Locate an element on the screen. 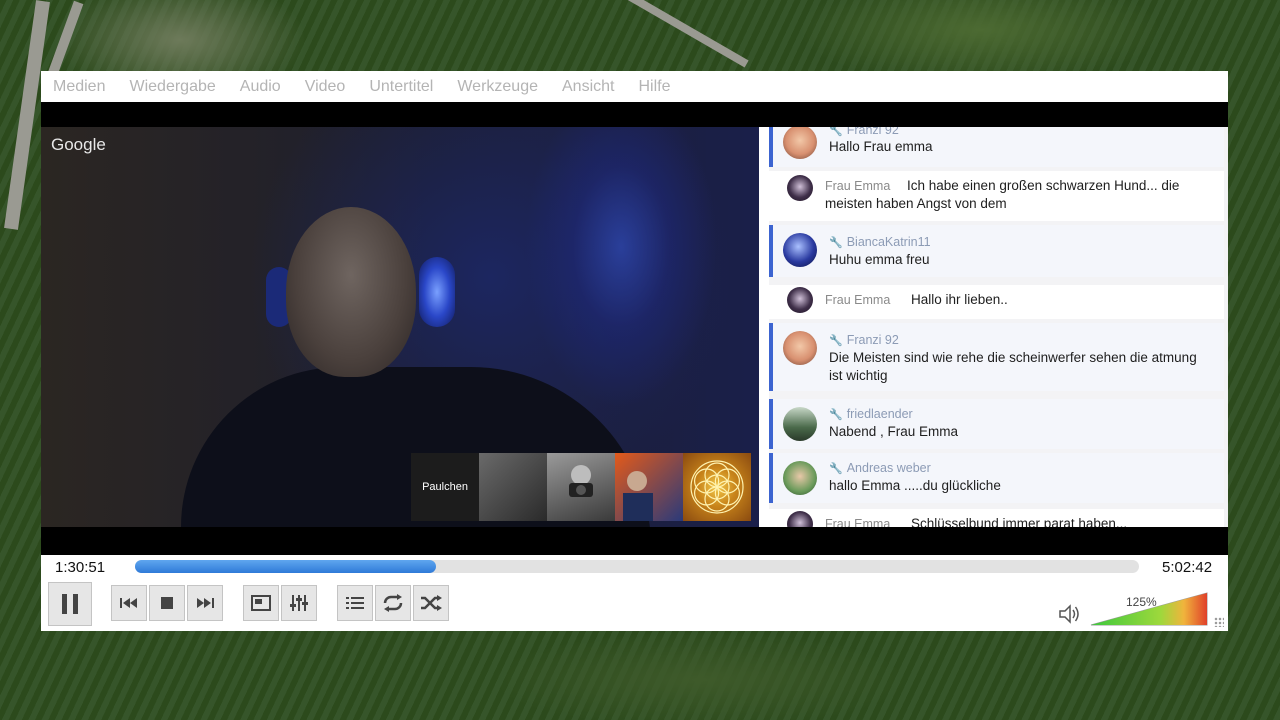 This screenshot has height=720, width=1280. total-time: 5:02:42 is located at coordinates (1187, 567).